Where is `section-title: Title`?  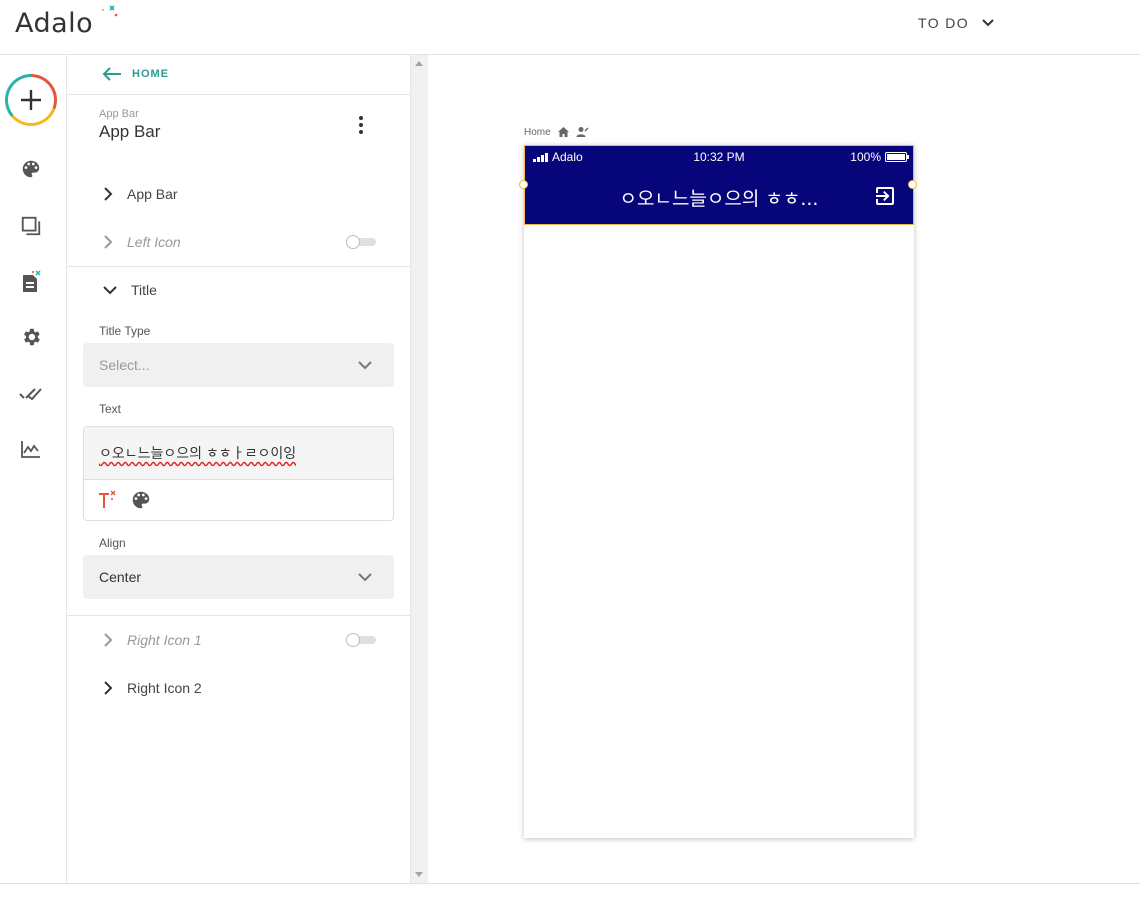 section-title: Title is located at coordinates (130, 290).